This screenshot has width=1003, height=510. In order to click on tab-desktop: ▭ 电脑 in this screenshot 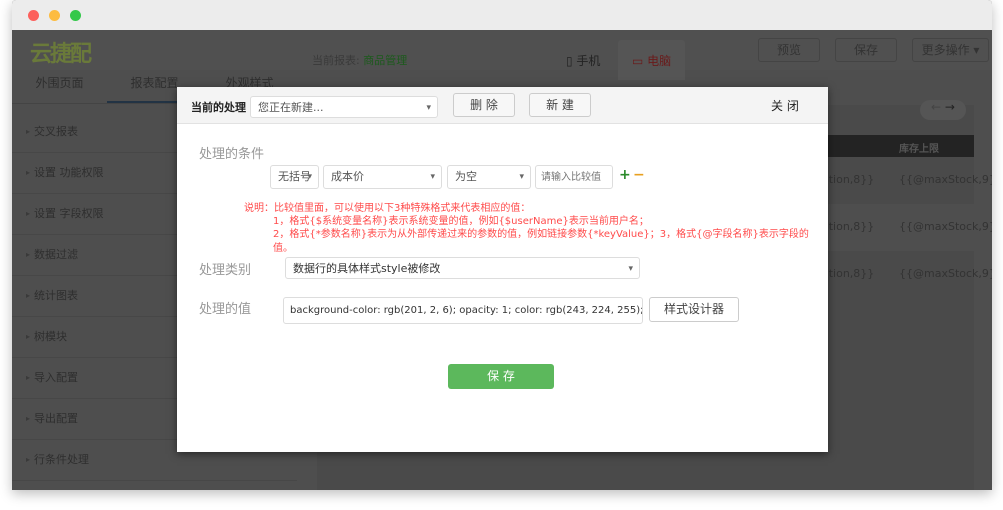, I will do `click(652, 60)`.